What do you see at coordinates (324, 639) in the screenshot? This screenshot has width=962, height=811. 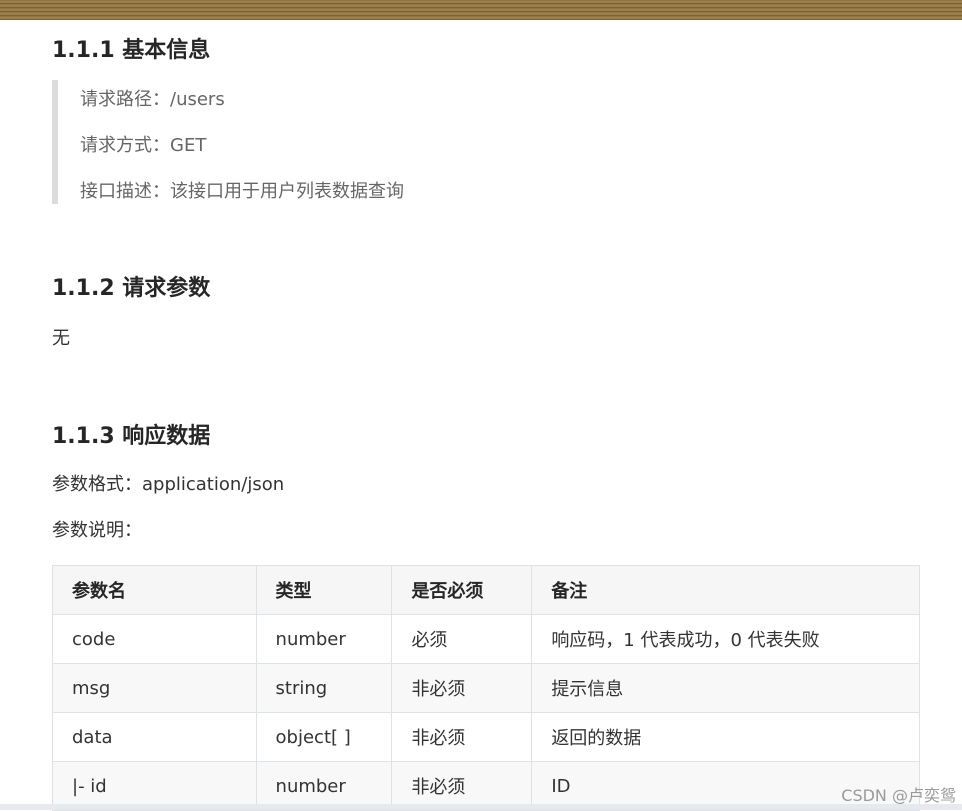 I see `cell-type: number` at bounding box center [324, 639].